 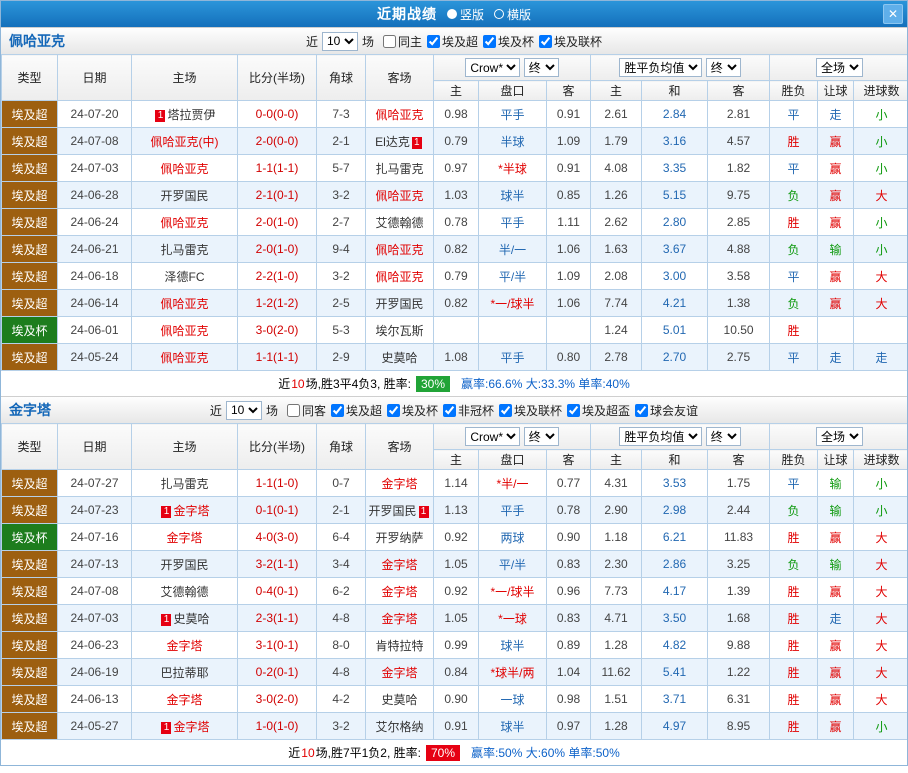 What do you see at coordinates (512, 699) in the screenshot?
I see `asian-line: 一球` at bounding box center [512, 699].